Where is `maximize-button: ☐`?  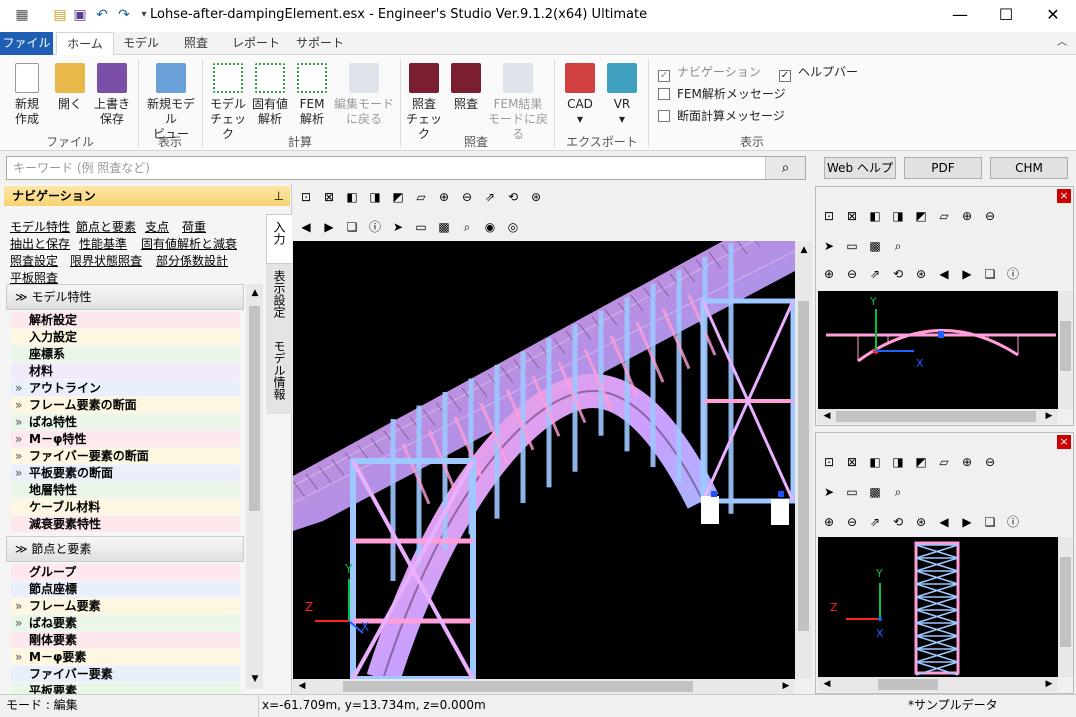
maximize-button: ☐ is located at coordinates (1006, 16).